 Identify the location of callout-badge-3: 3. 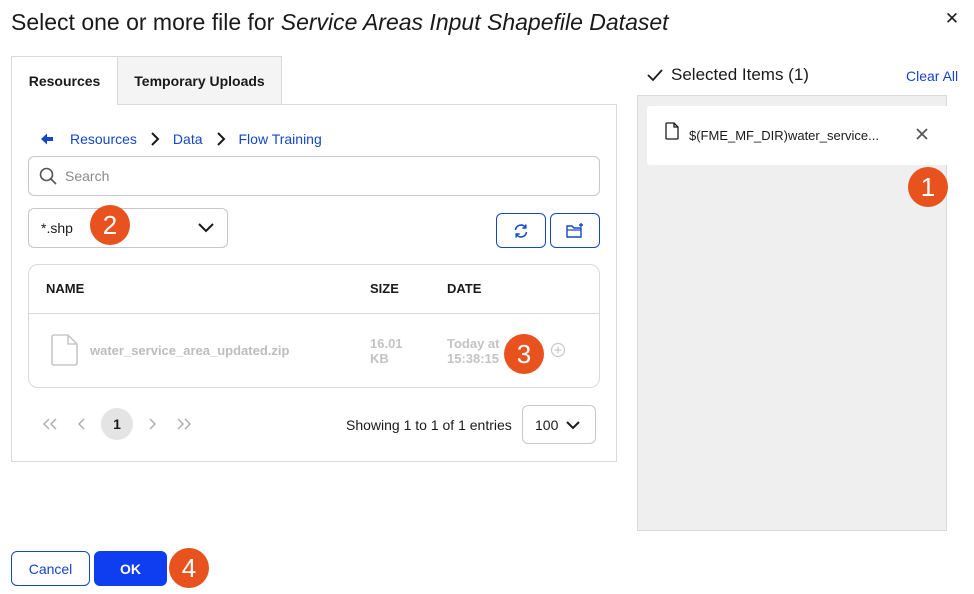
(524, 354).